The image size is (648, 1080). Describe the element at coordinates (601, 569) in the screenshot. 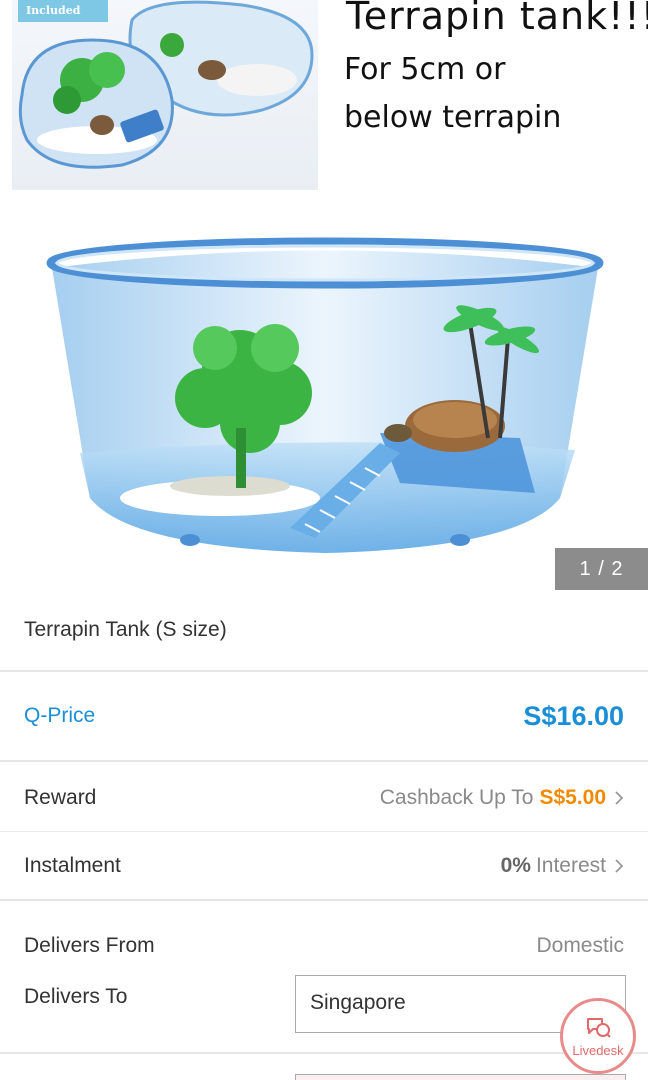

I see `image-counter: 1 / 2` at that location.